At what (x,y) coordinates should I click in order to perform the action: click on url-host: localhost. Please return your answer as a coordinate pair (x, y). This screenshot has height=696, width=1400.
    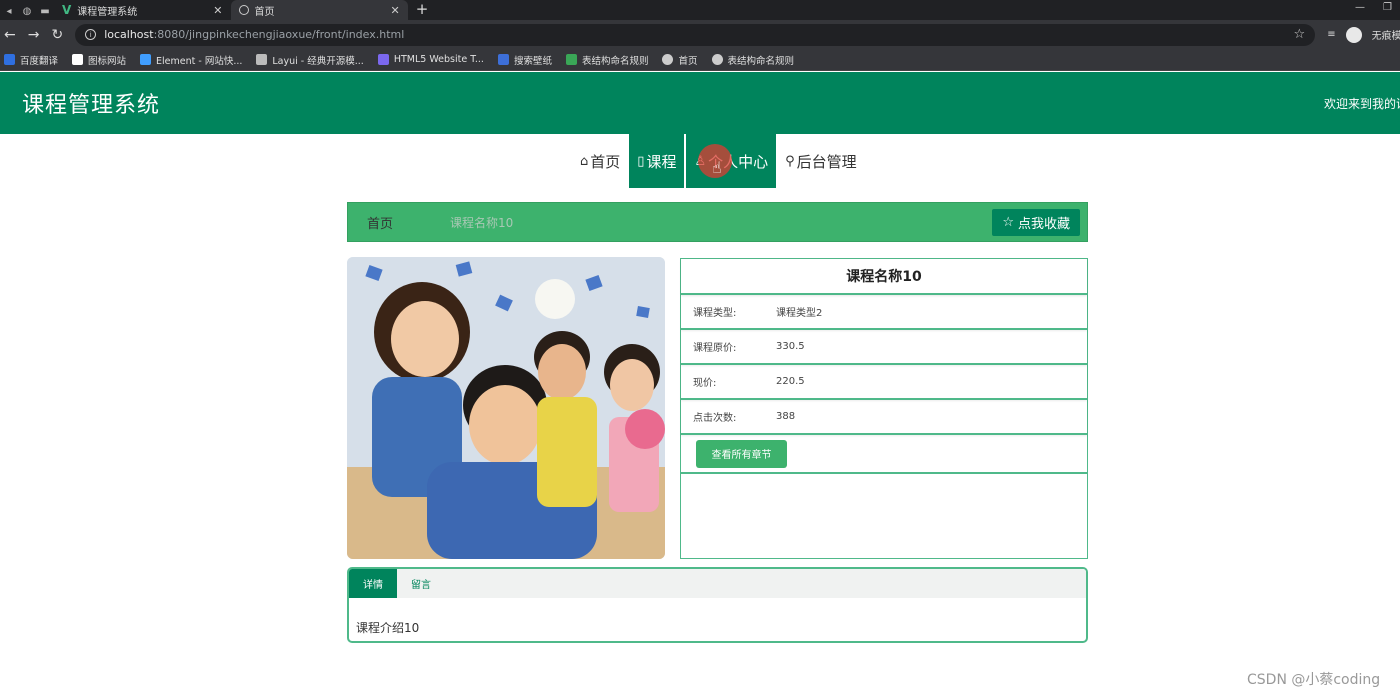
    Looking at the image, I should click on (129, 34).